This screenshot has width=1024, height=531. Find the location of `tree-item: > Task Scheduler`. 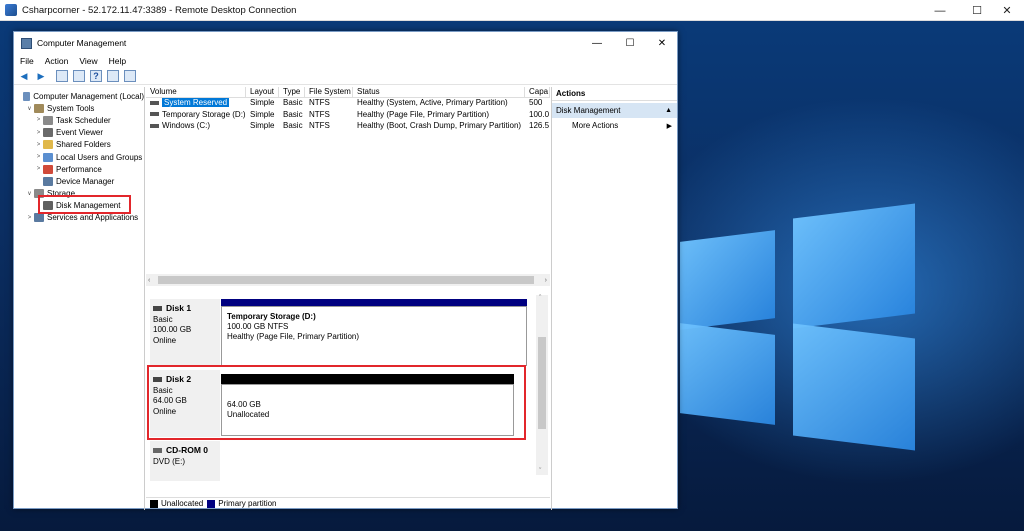

tree-item: > Task Scheduler is located at coordinates (79, 120).